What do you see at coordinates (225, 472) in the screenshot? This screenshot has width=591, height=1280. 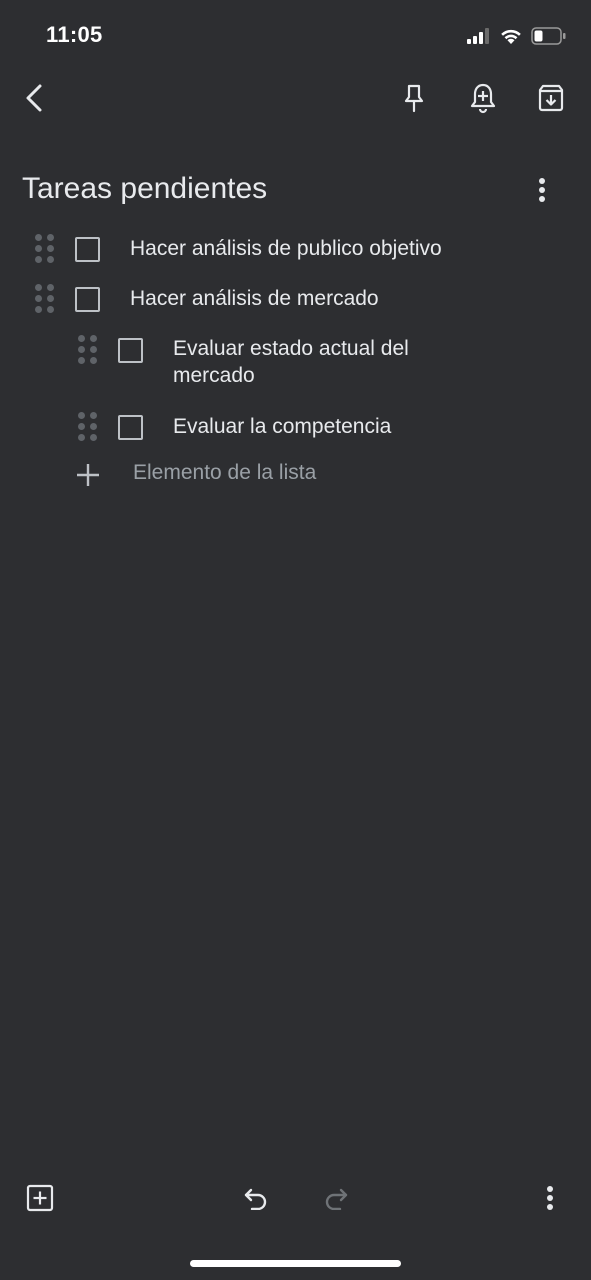 I see `add-item-placeholder: Elemento de la lista` at bounding box center [225, 472].